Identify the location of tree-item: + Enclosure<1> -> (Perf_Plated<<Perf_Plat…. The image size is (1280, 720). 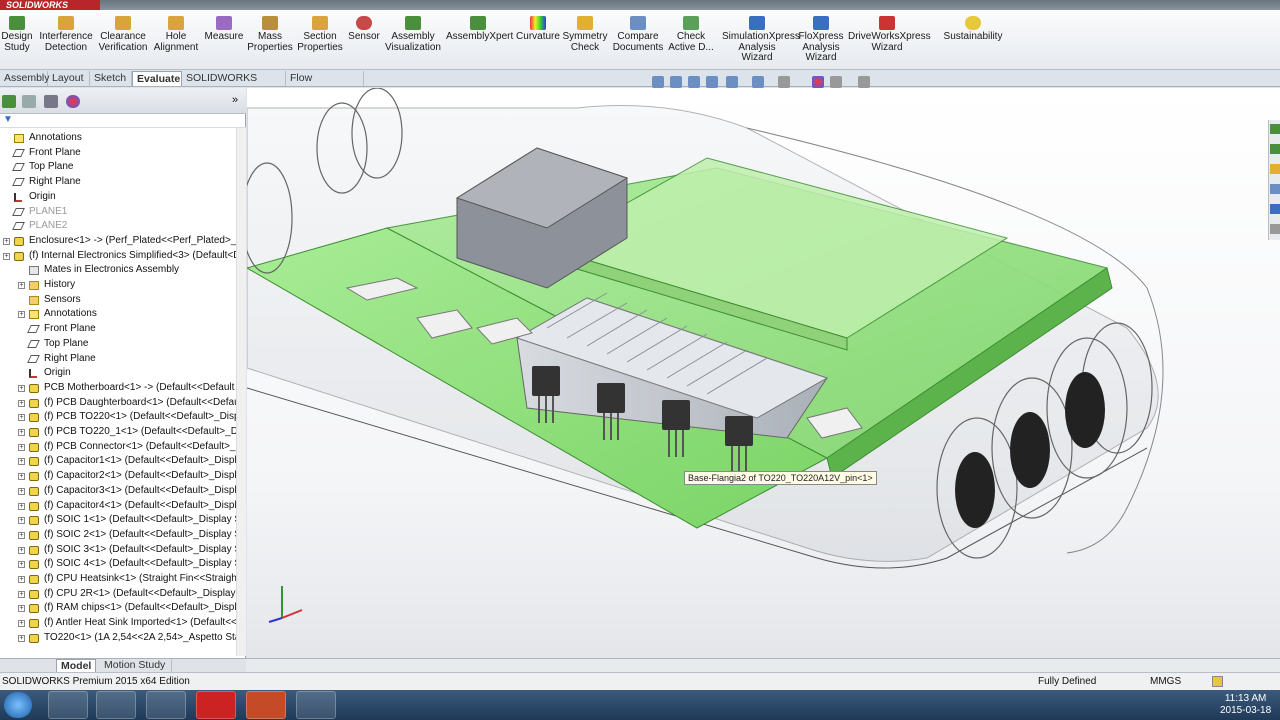
(118, 241).